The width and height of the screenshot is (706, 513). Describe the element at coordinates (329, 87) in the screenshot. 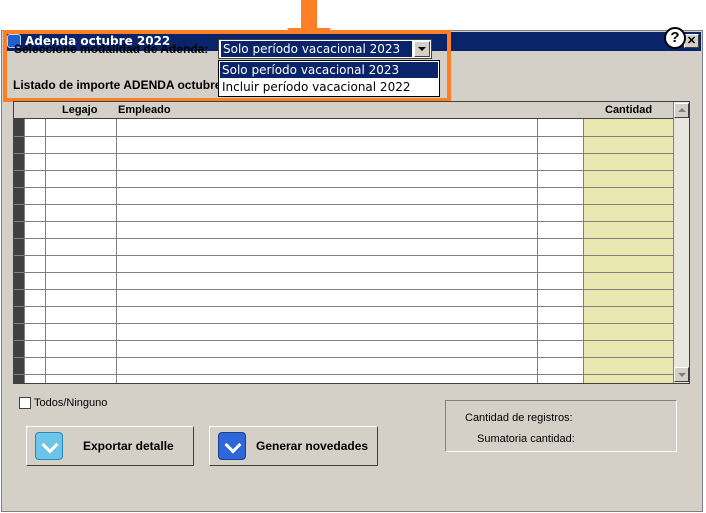

I see `dropdown-option-incluir-2022: Incluir período vacacional 2022` at that location.